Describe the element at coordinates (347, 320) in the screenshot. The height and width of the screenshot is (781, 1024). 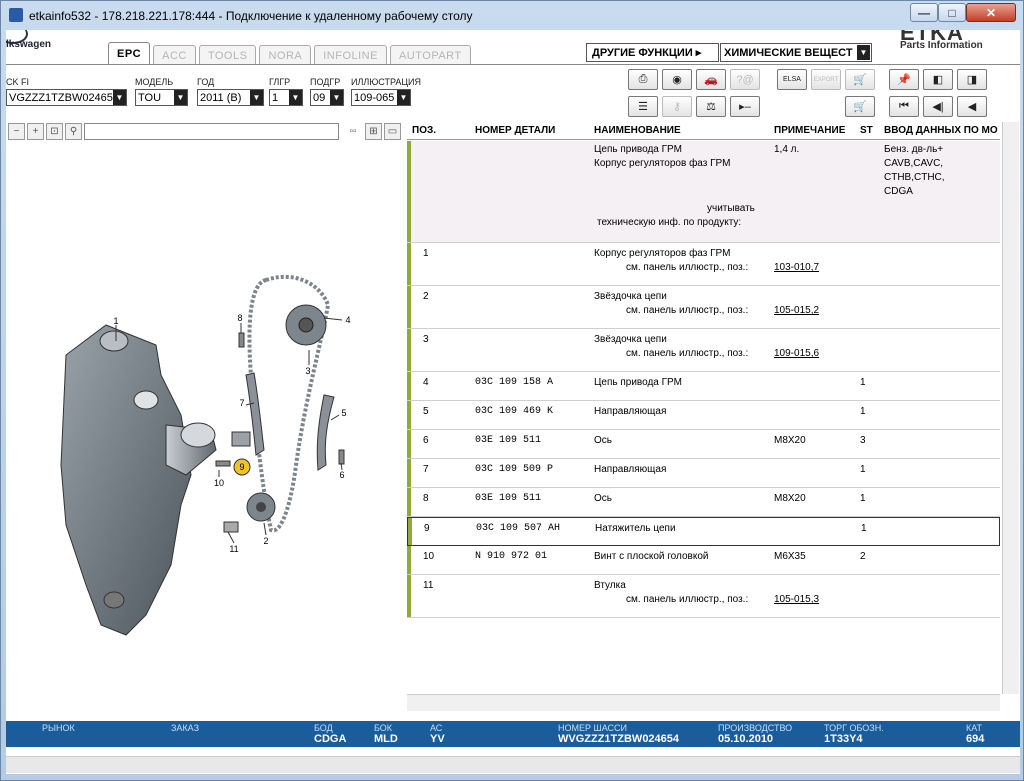
I see `callout-label: 4` at that location.